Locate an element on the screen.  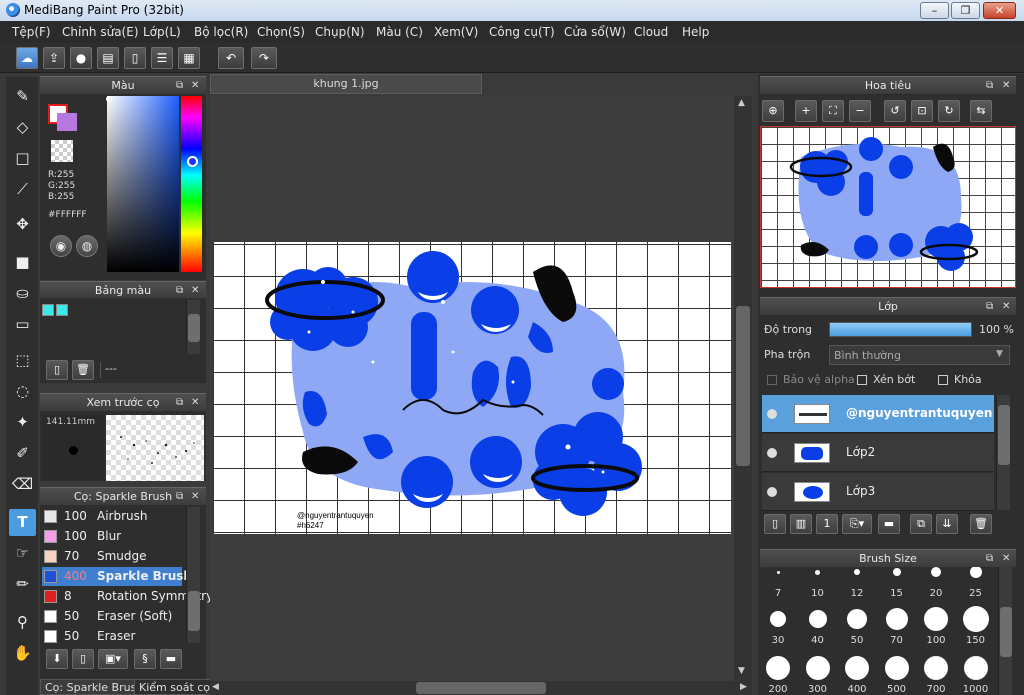
brush-item-rotation-symmetry: 8 Rotation Symmetry is located at coordinates (127, 596).